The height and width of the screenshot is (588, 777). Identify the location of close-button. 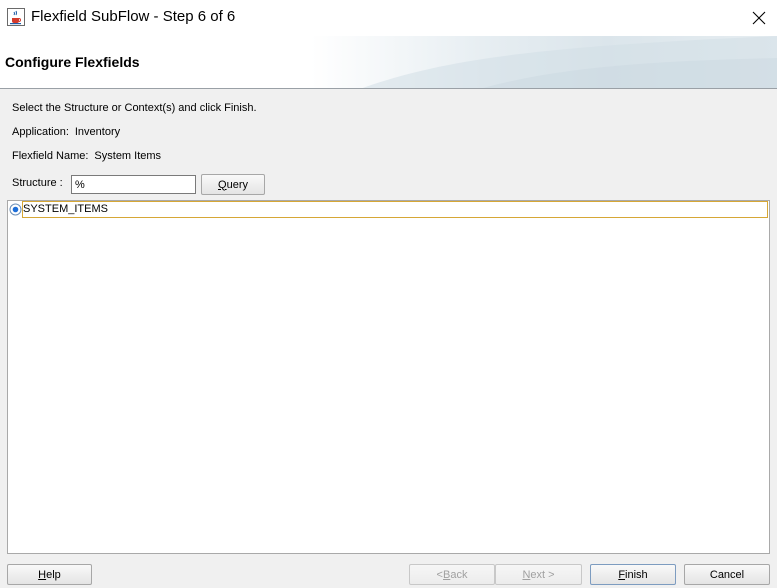
(758, 18).